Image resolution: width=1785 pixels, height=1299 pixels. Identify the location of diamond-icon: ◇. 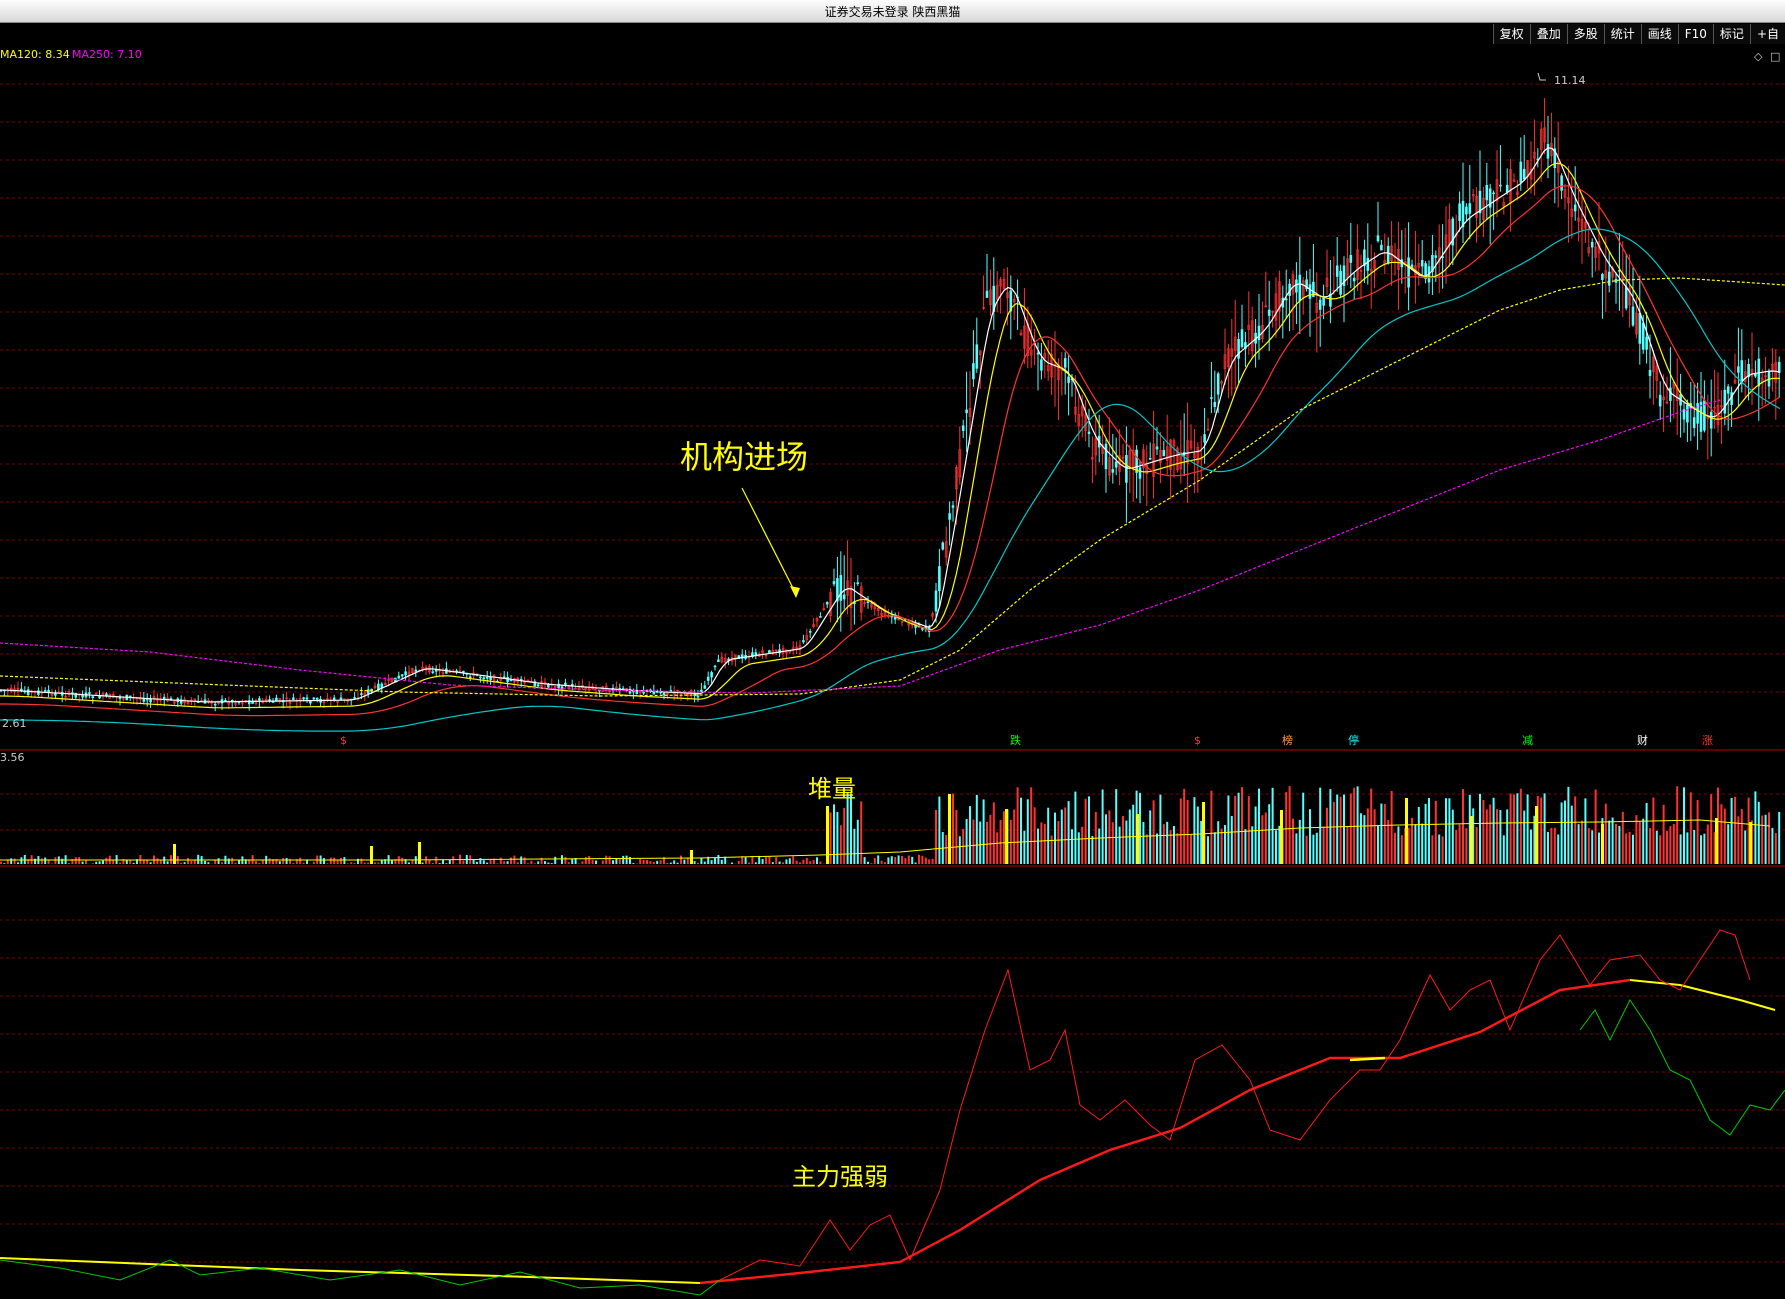
(1758, 56).